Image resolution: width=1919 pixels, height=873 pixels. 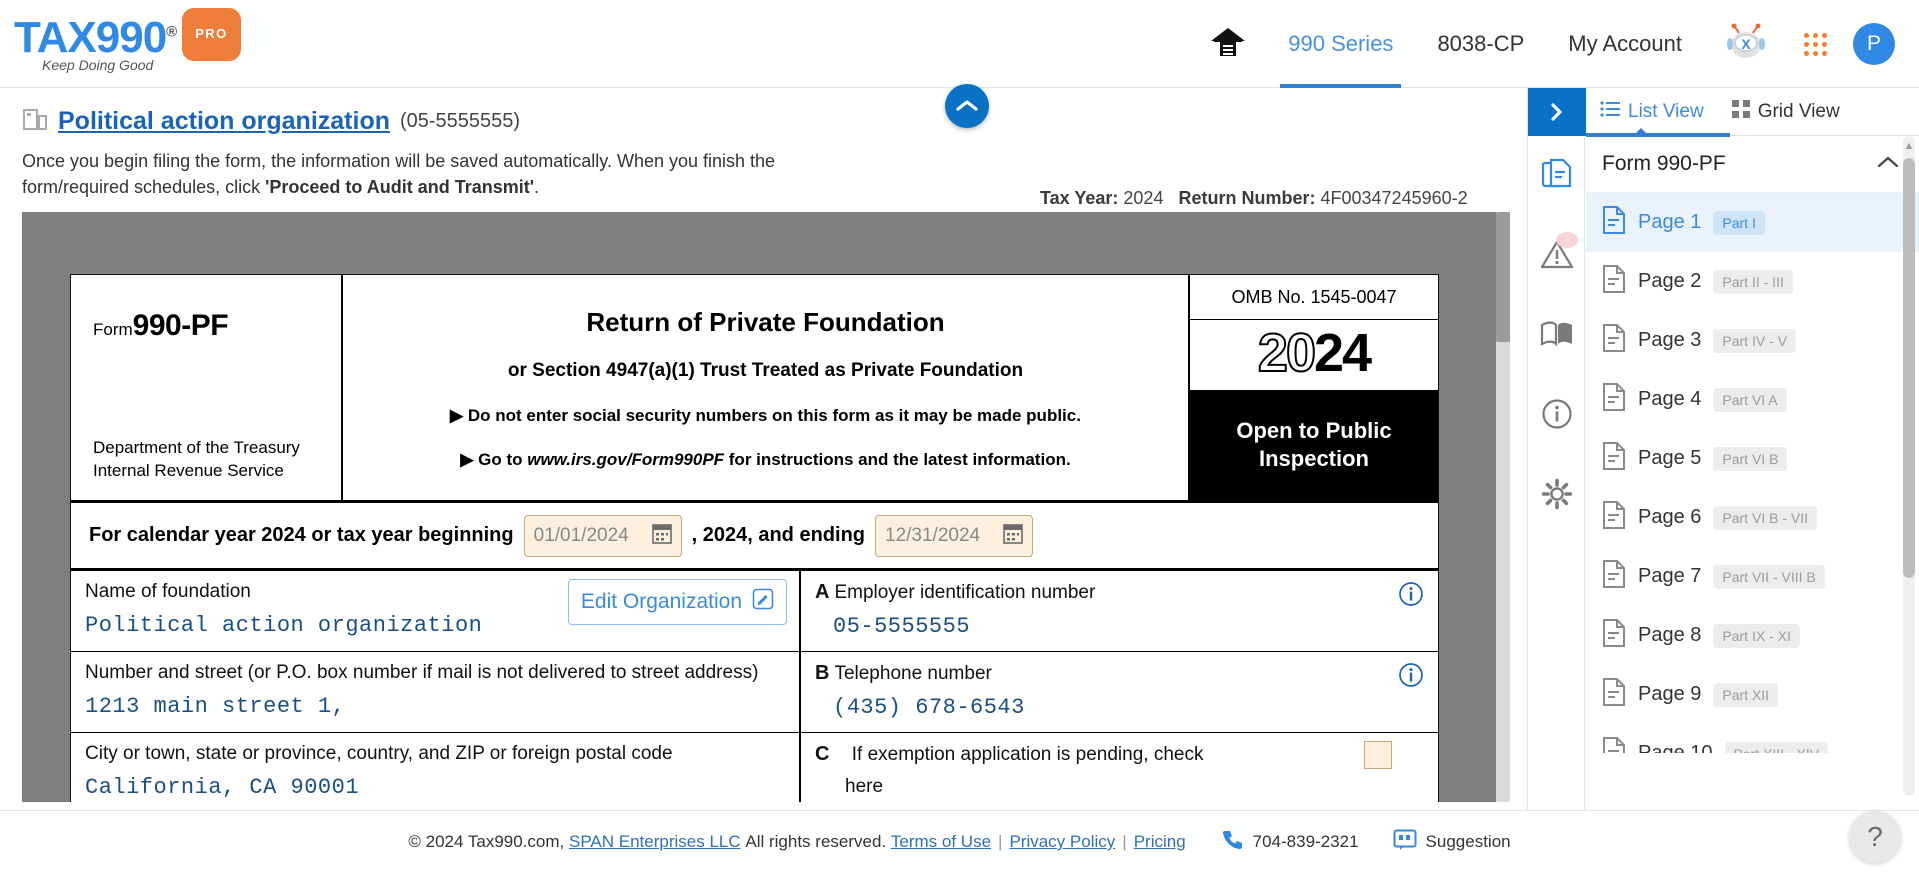 I want to click on chatbot-icon: X, so click(x=1746, y=44).